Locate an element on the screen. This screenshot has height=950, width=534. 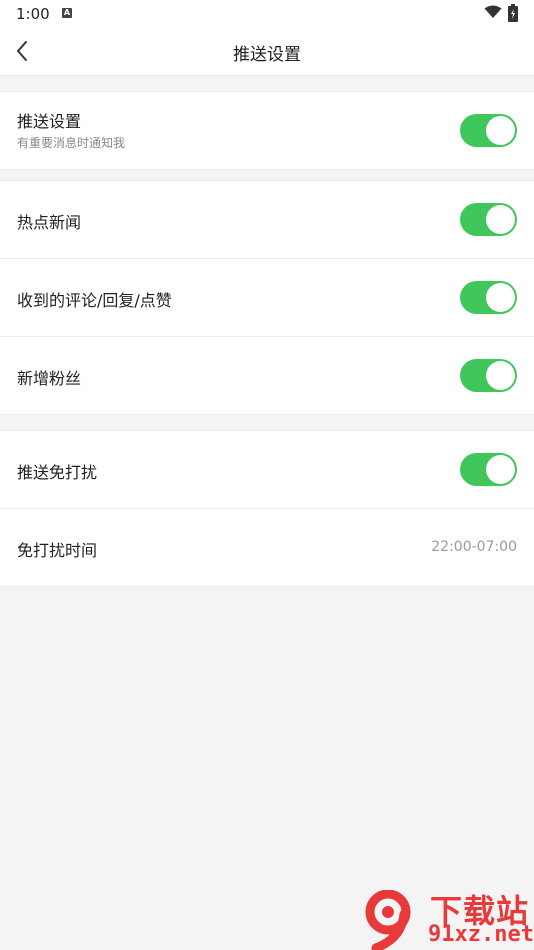
push-settings-toggle is located at coordinates (488, 130).